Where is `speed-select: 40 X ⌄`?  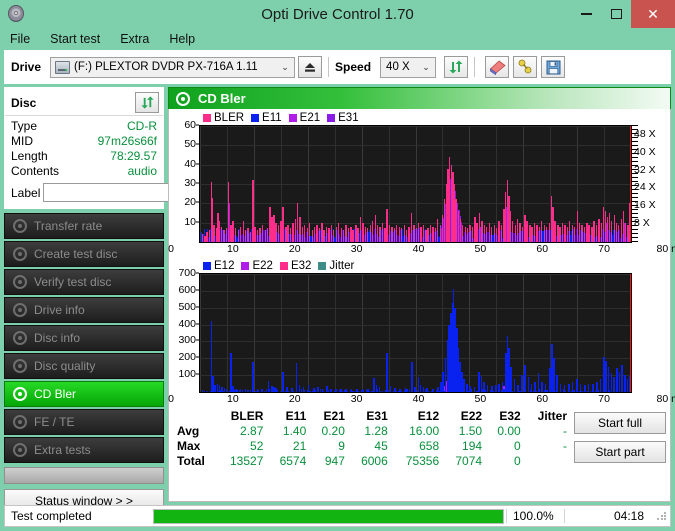 speed-select: 40 X ⌄ is located at coordinates (408, 67).